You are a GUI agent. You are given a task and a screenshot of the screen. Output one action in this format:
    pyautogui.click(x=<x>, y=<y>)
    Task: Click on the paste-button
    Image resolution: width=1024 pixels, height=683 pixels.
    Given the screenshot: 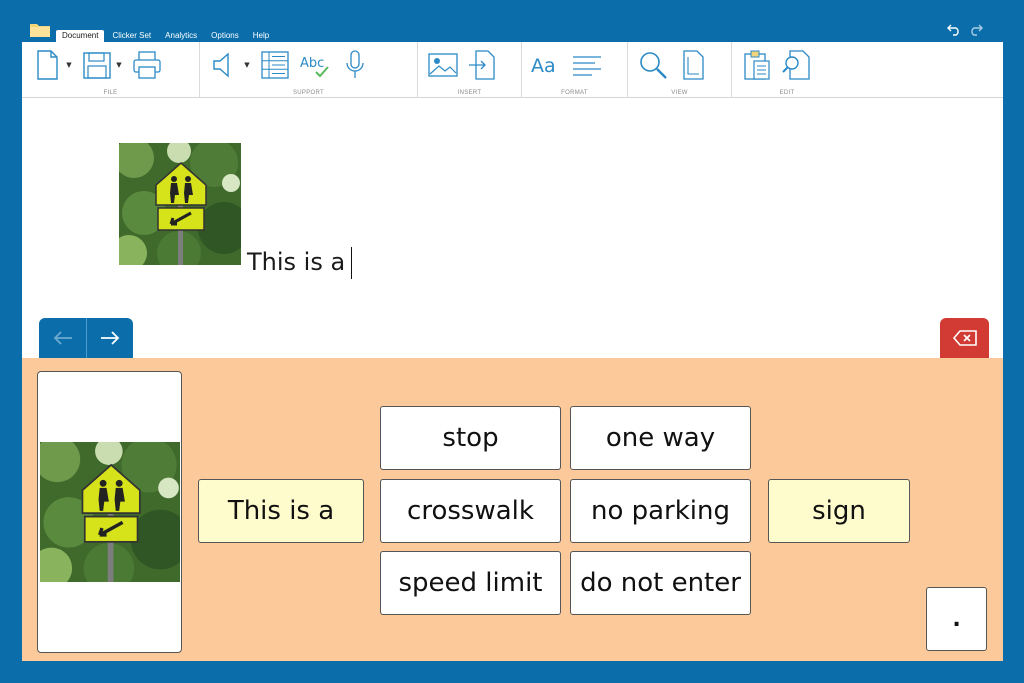 What is the action you would take?
    pyautogui.click(x=757, y=65)
    